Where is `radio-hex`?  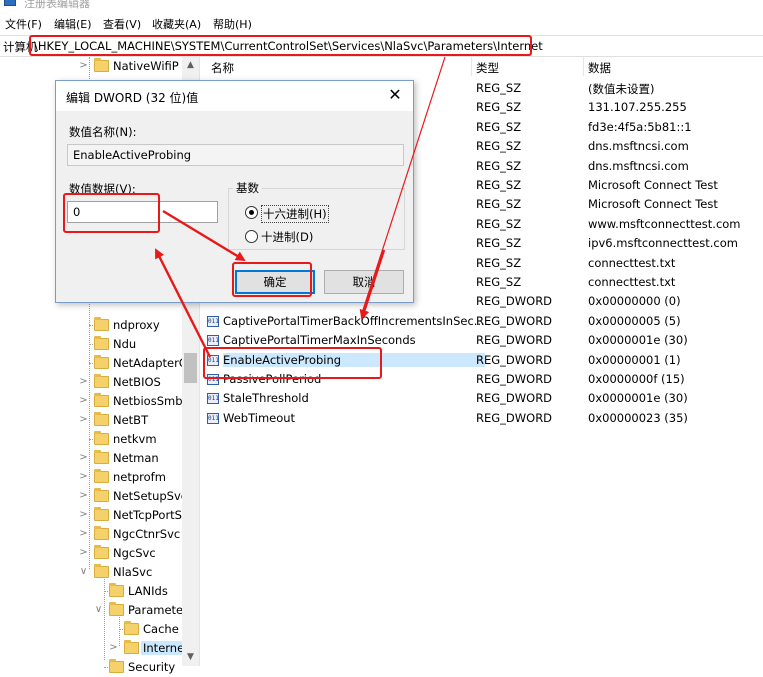
radio-hex is located at coordinates (251, 212).